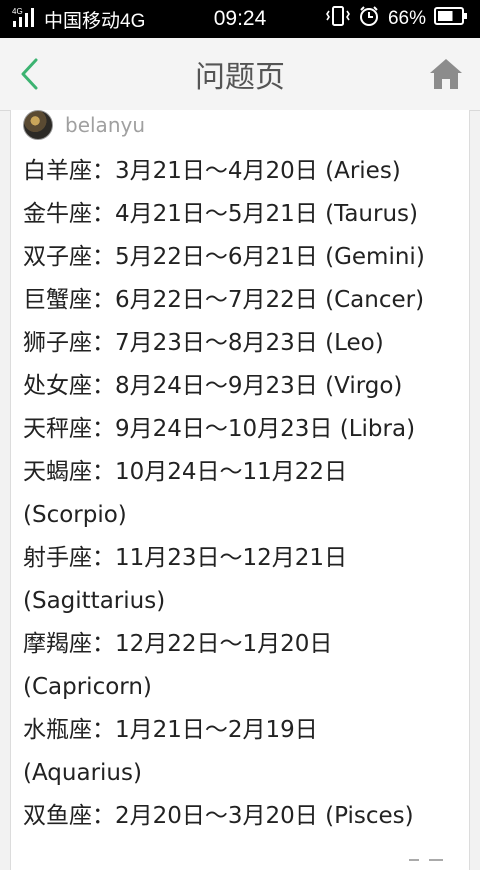 This screenshot has height=870, width=480. What do you see at coordinates (105, 125) in the screenshot?
I see `author-name: belanyu` at bounding box center [105, 125].